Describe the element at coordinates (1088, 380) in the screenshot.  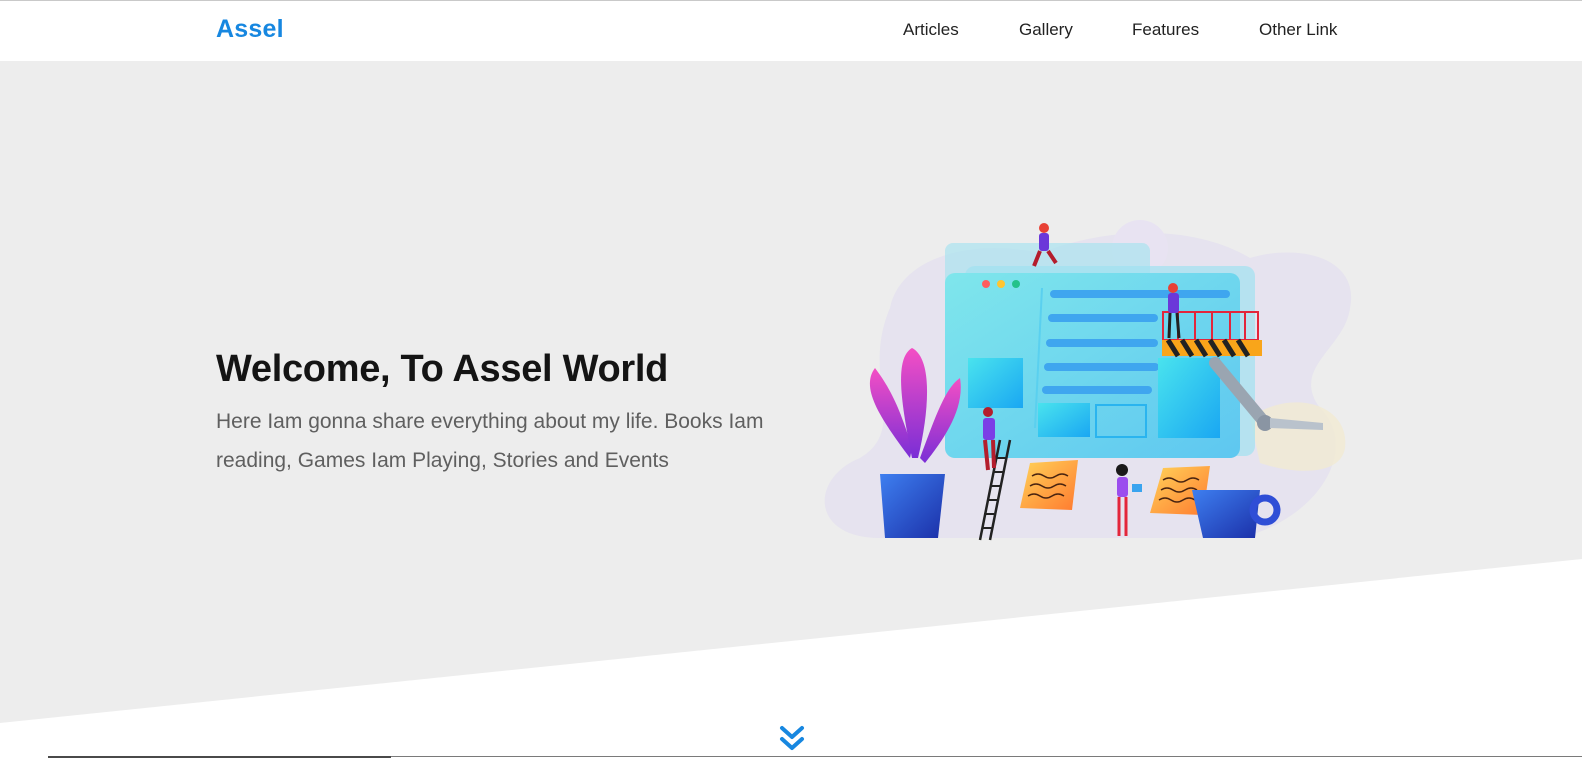
I see `hero-illustration` at that location.